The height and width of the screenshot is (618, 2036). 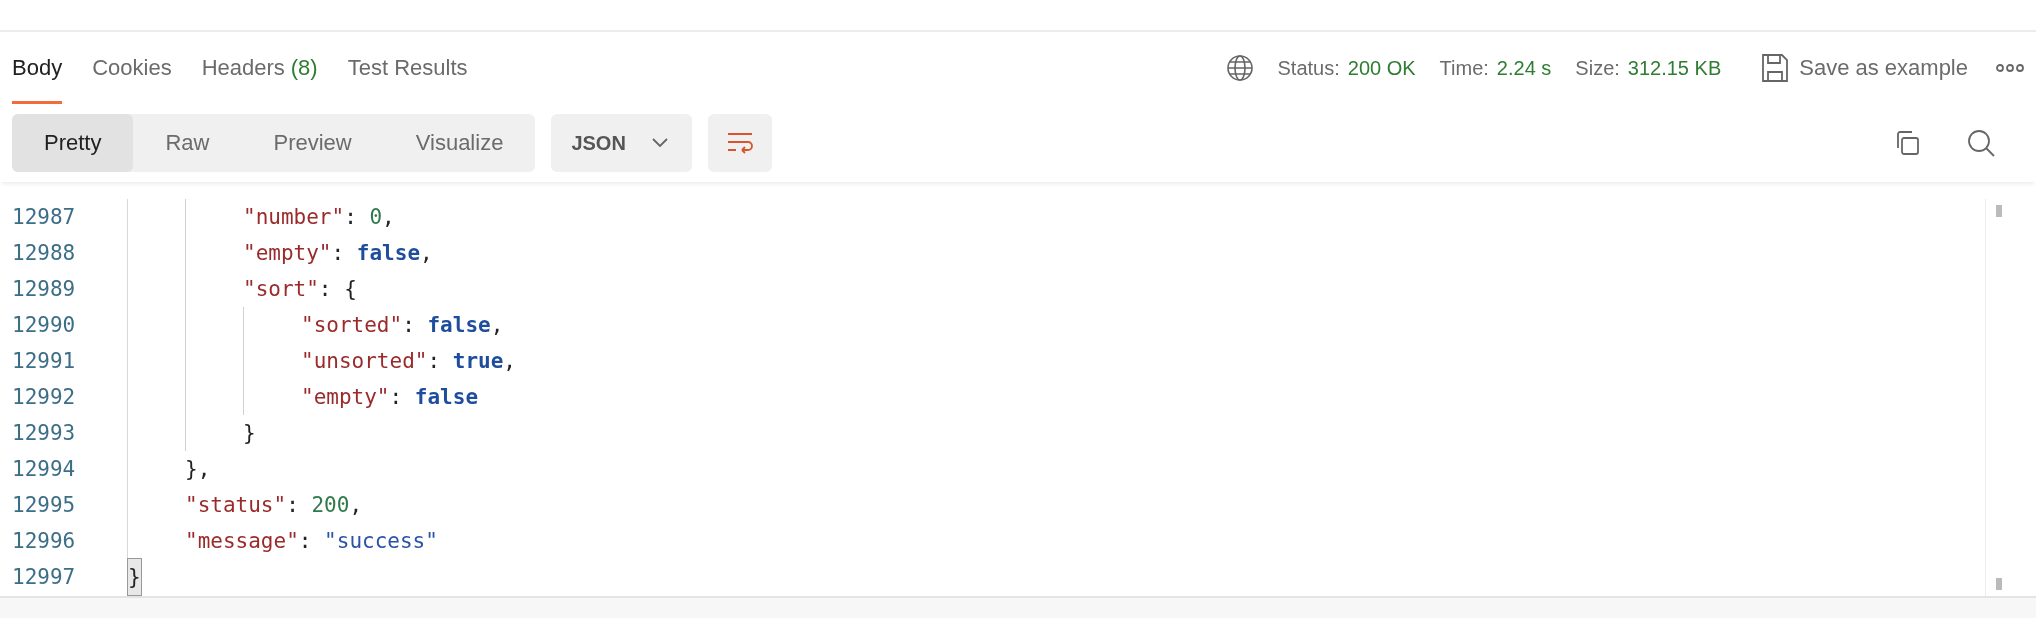 I want to click on json-key: "number", so click(x=294, y=217).